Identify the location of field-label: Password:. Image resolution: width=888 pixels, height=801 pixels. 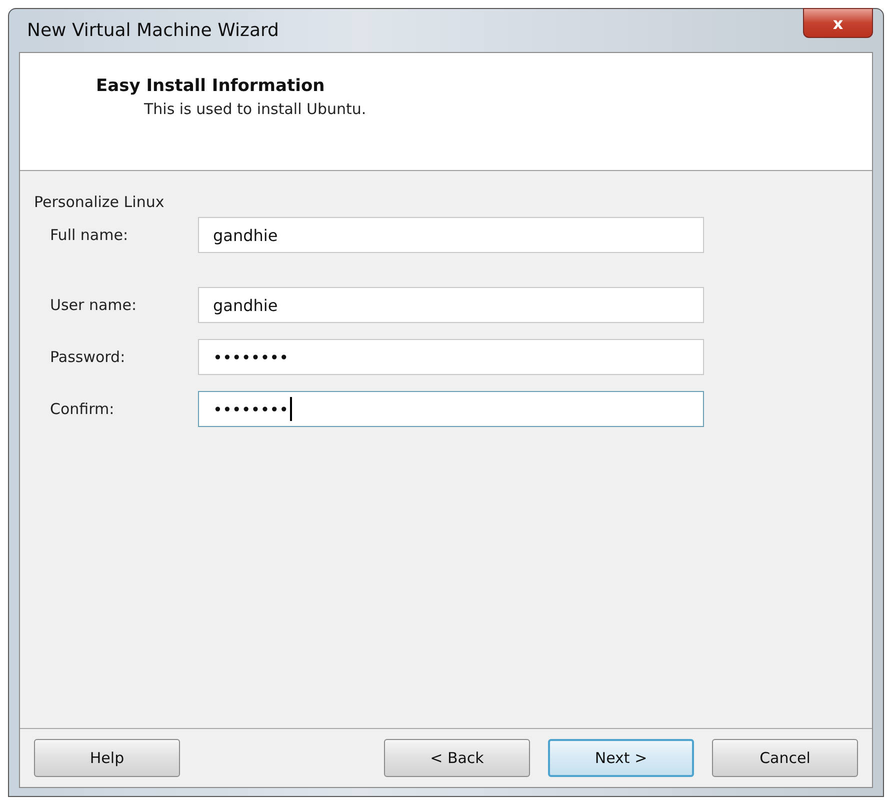
(88, 357).